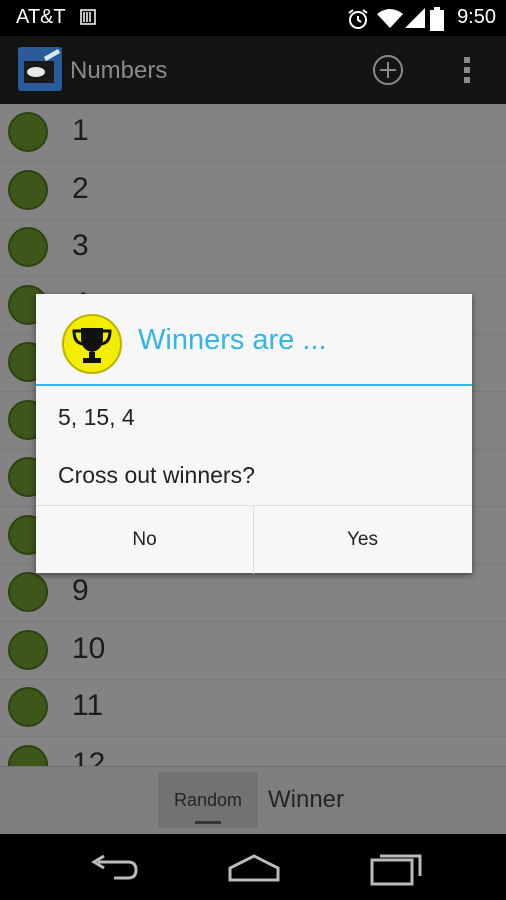  What do you see at coordinates (254, 385) in the screenshot?
I see `dialog-title-divider` at bounding box center [254, 385].